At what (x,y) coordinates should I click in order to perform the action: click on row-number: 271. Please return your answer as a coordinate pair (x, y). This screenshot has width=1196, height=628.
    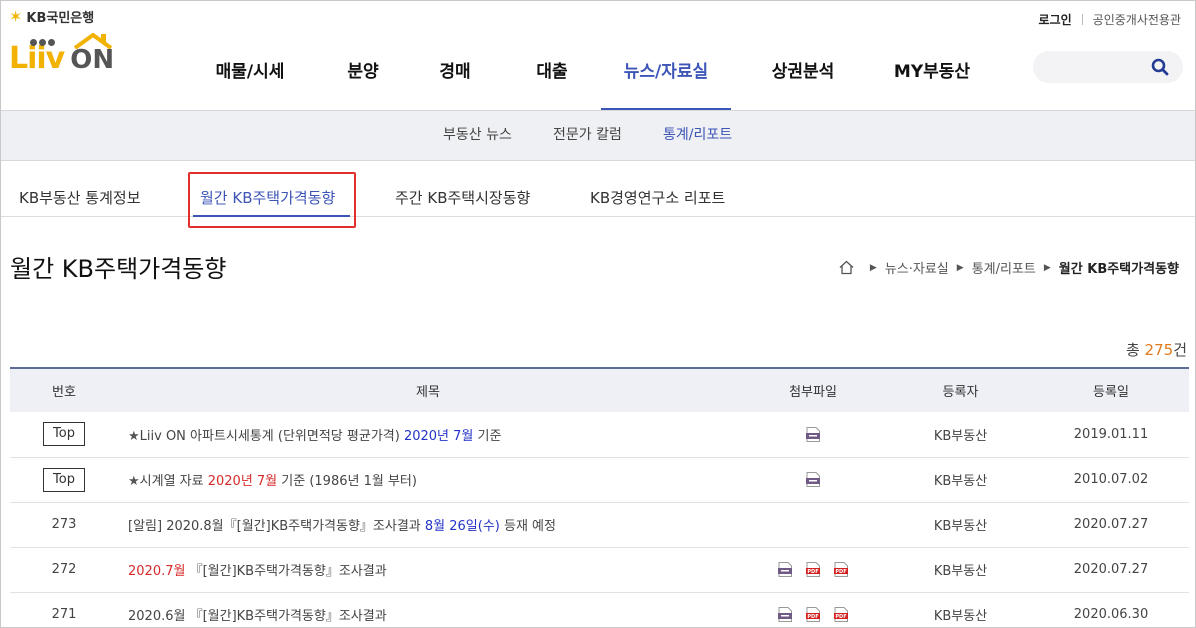
    Looking at the image, I should click on (64, 614).